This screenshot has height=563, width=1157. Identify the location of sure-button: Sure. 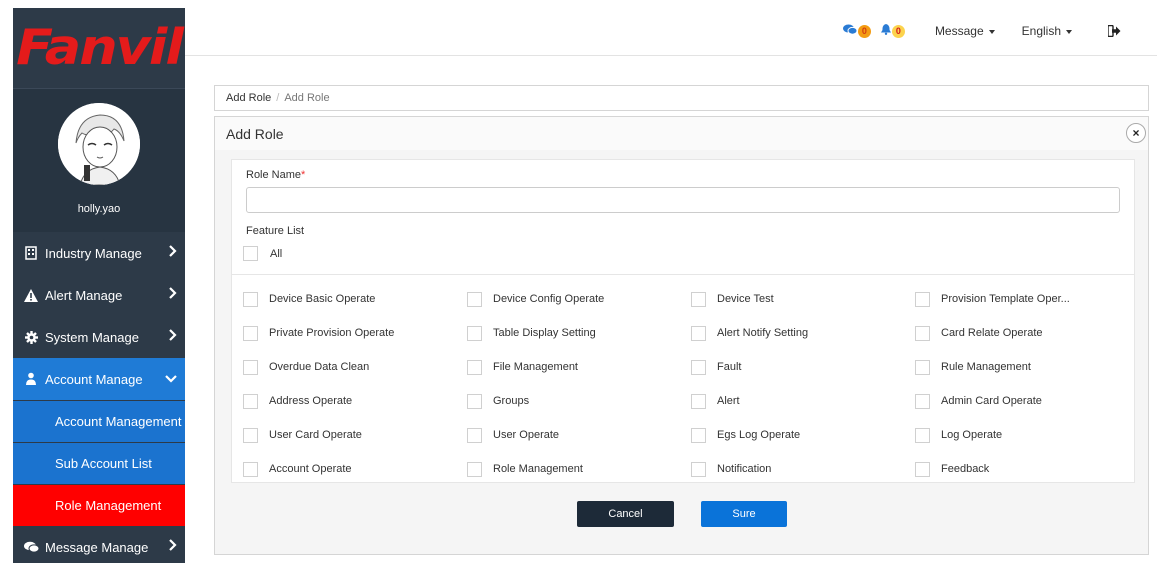
(744, 514).